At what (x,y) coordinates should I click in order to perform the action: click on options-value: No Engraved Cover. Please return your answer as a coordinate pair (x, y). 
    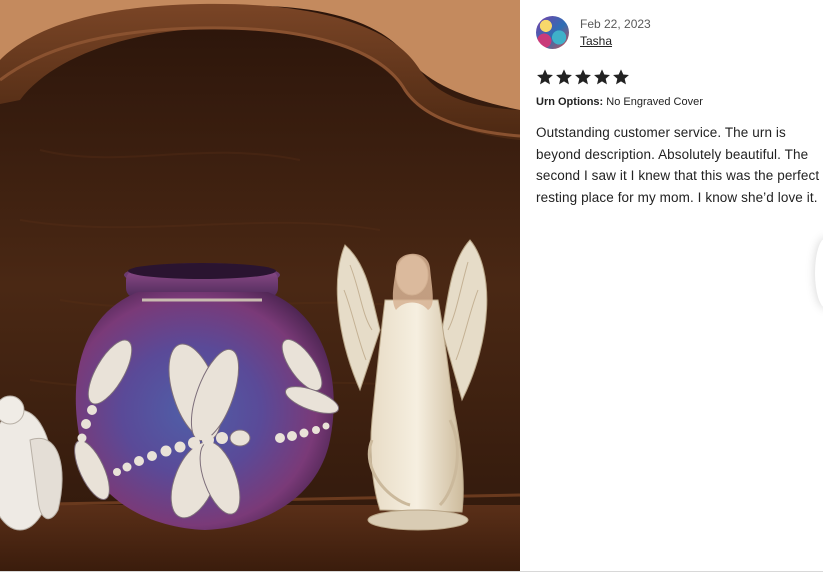
    Looking at the image, I should click on (654, 102).